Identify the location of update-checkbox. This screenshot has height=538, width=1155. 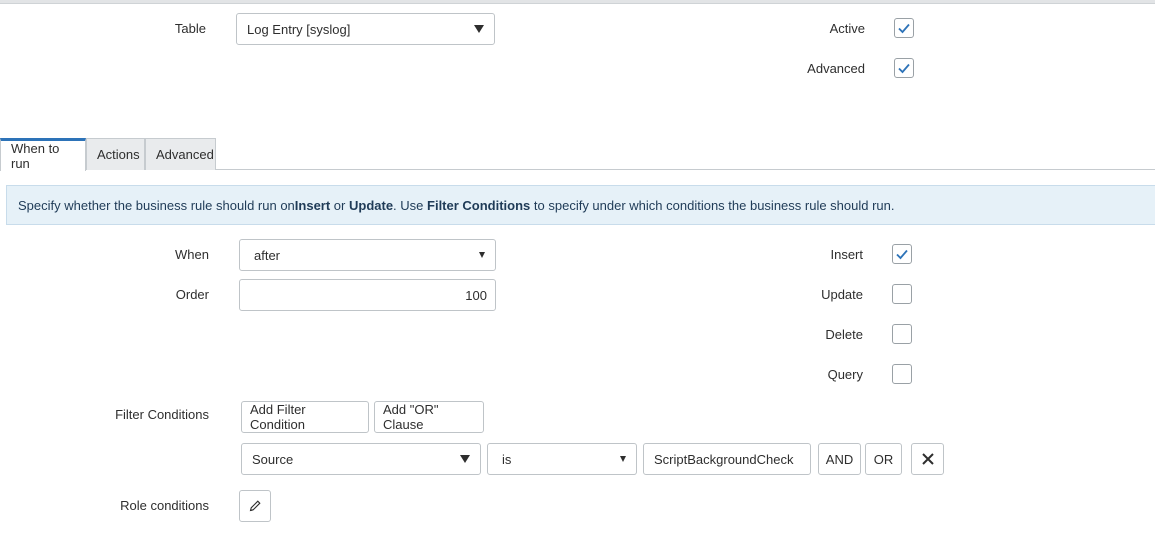
(902, 294).